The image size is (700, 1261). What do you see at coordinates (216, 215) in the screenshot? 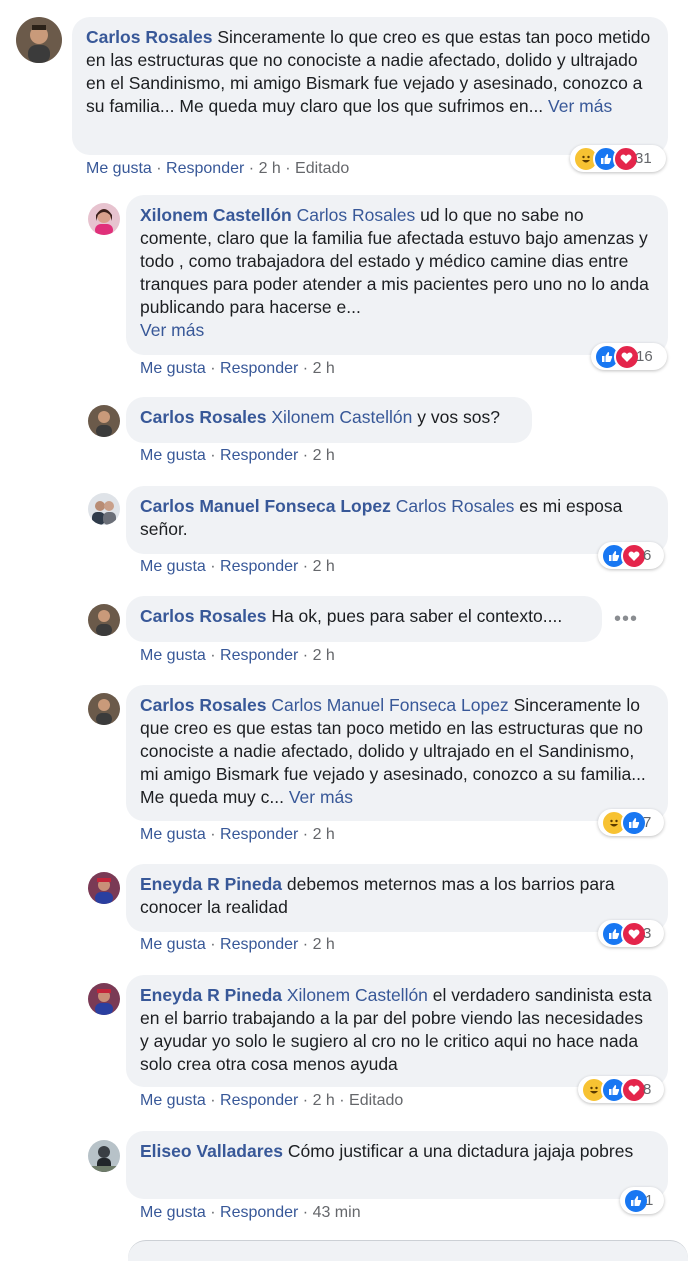
I see `comment-author: Xilonem Castellón` at bounding box center [216, 215].